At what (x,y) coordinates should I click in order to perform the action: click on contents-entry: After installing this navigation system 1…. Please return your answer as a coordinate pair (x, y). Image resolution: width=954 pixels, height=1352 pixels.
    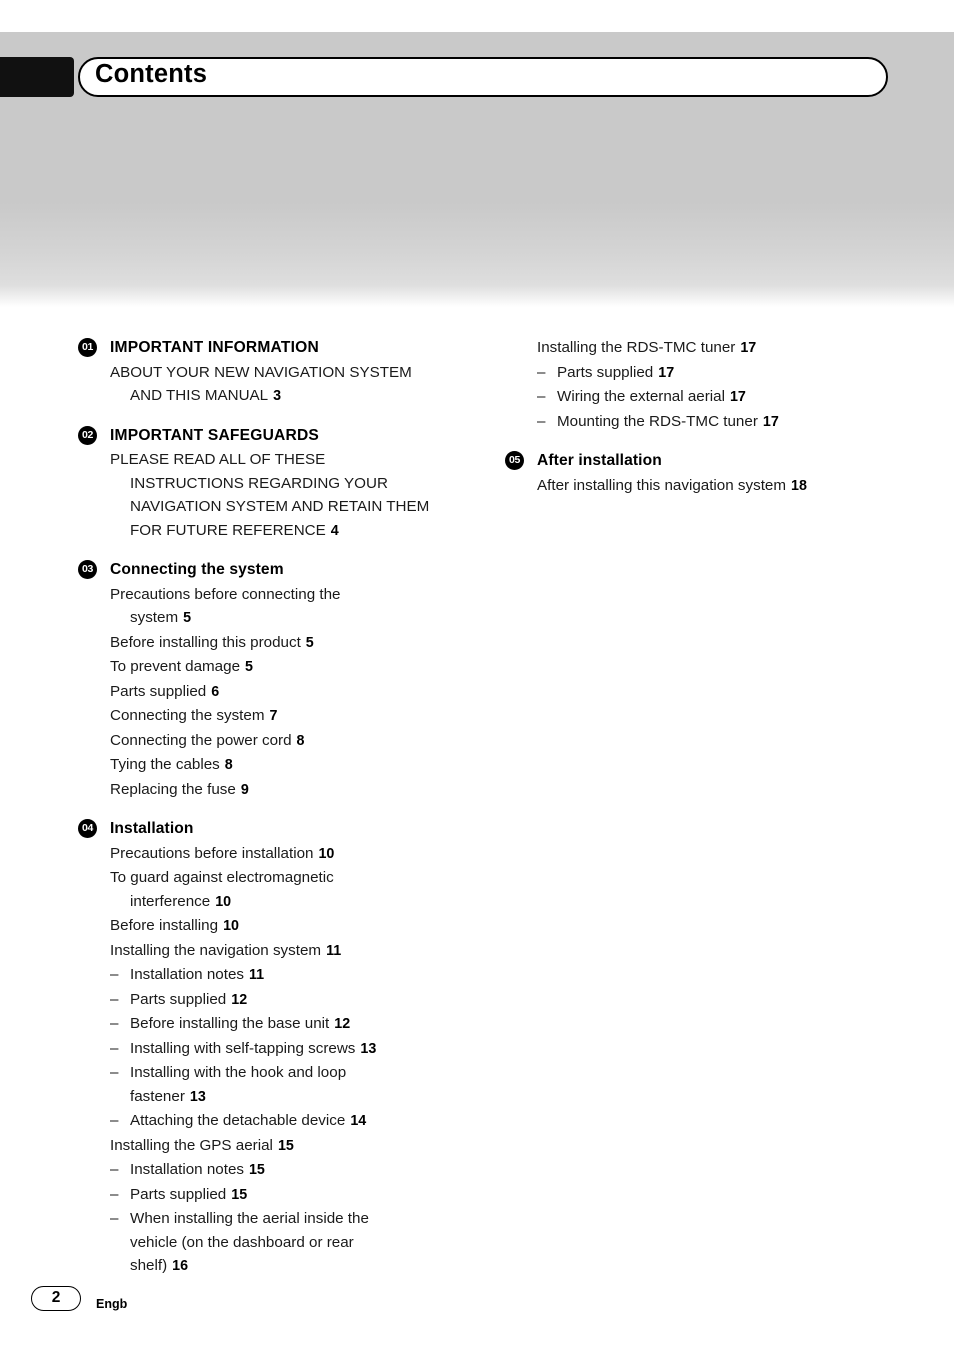
    Looking at the image, I should click on (705, 486).